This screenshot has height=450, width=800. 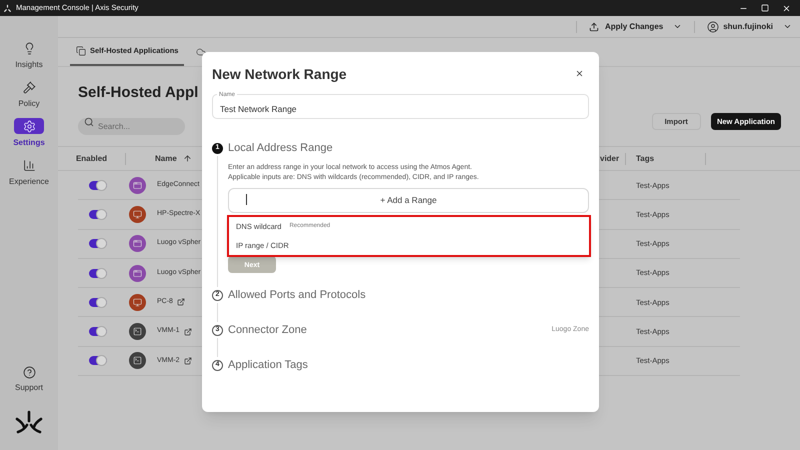 What do you see at coordinates (579, 73) in the screenshot?
I see `close-button` at bounding box center [579, 73].